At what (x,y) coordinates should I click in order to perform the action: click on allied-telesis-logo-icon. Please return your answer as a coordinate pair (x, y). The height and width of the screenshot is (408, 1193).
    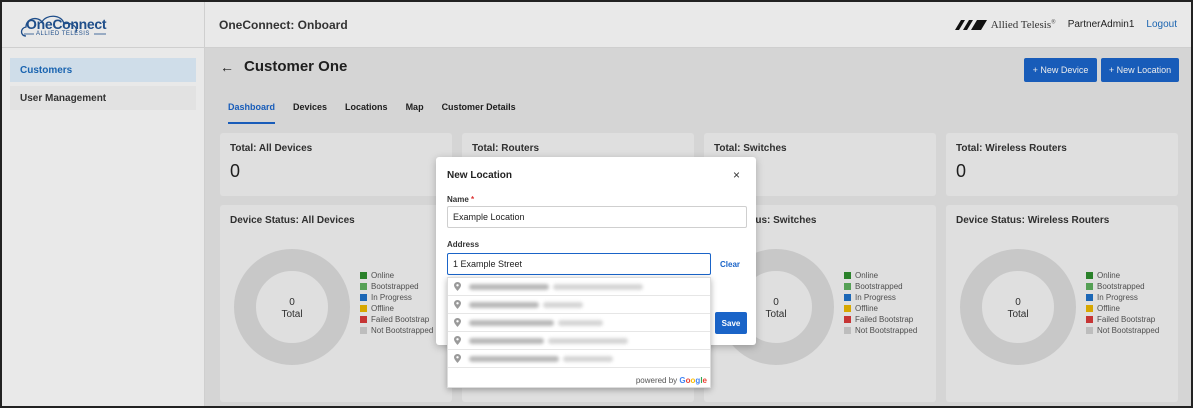
    Looking at the image, I should click on (970, 24).